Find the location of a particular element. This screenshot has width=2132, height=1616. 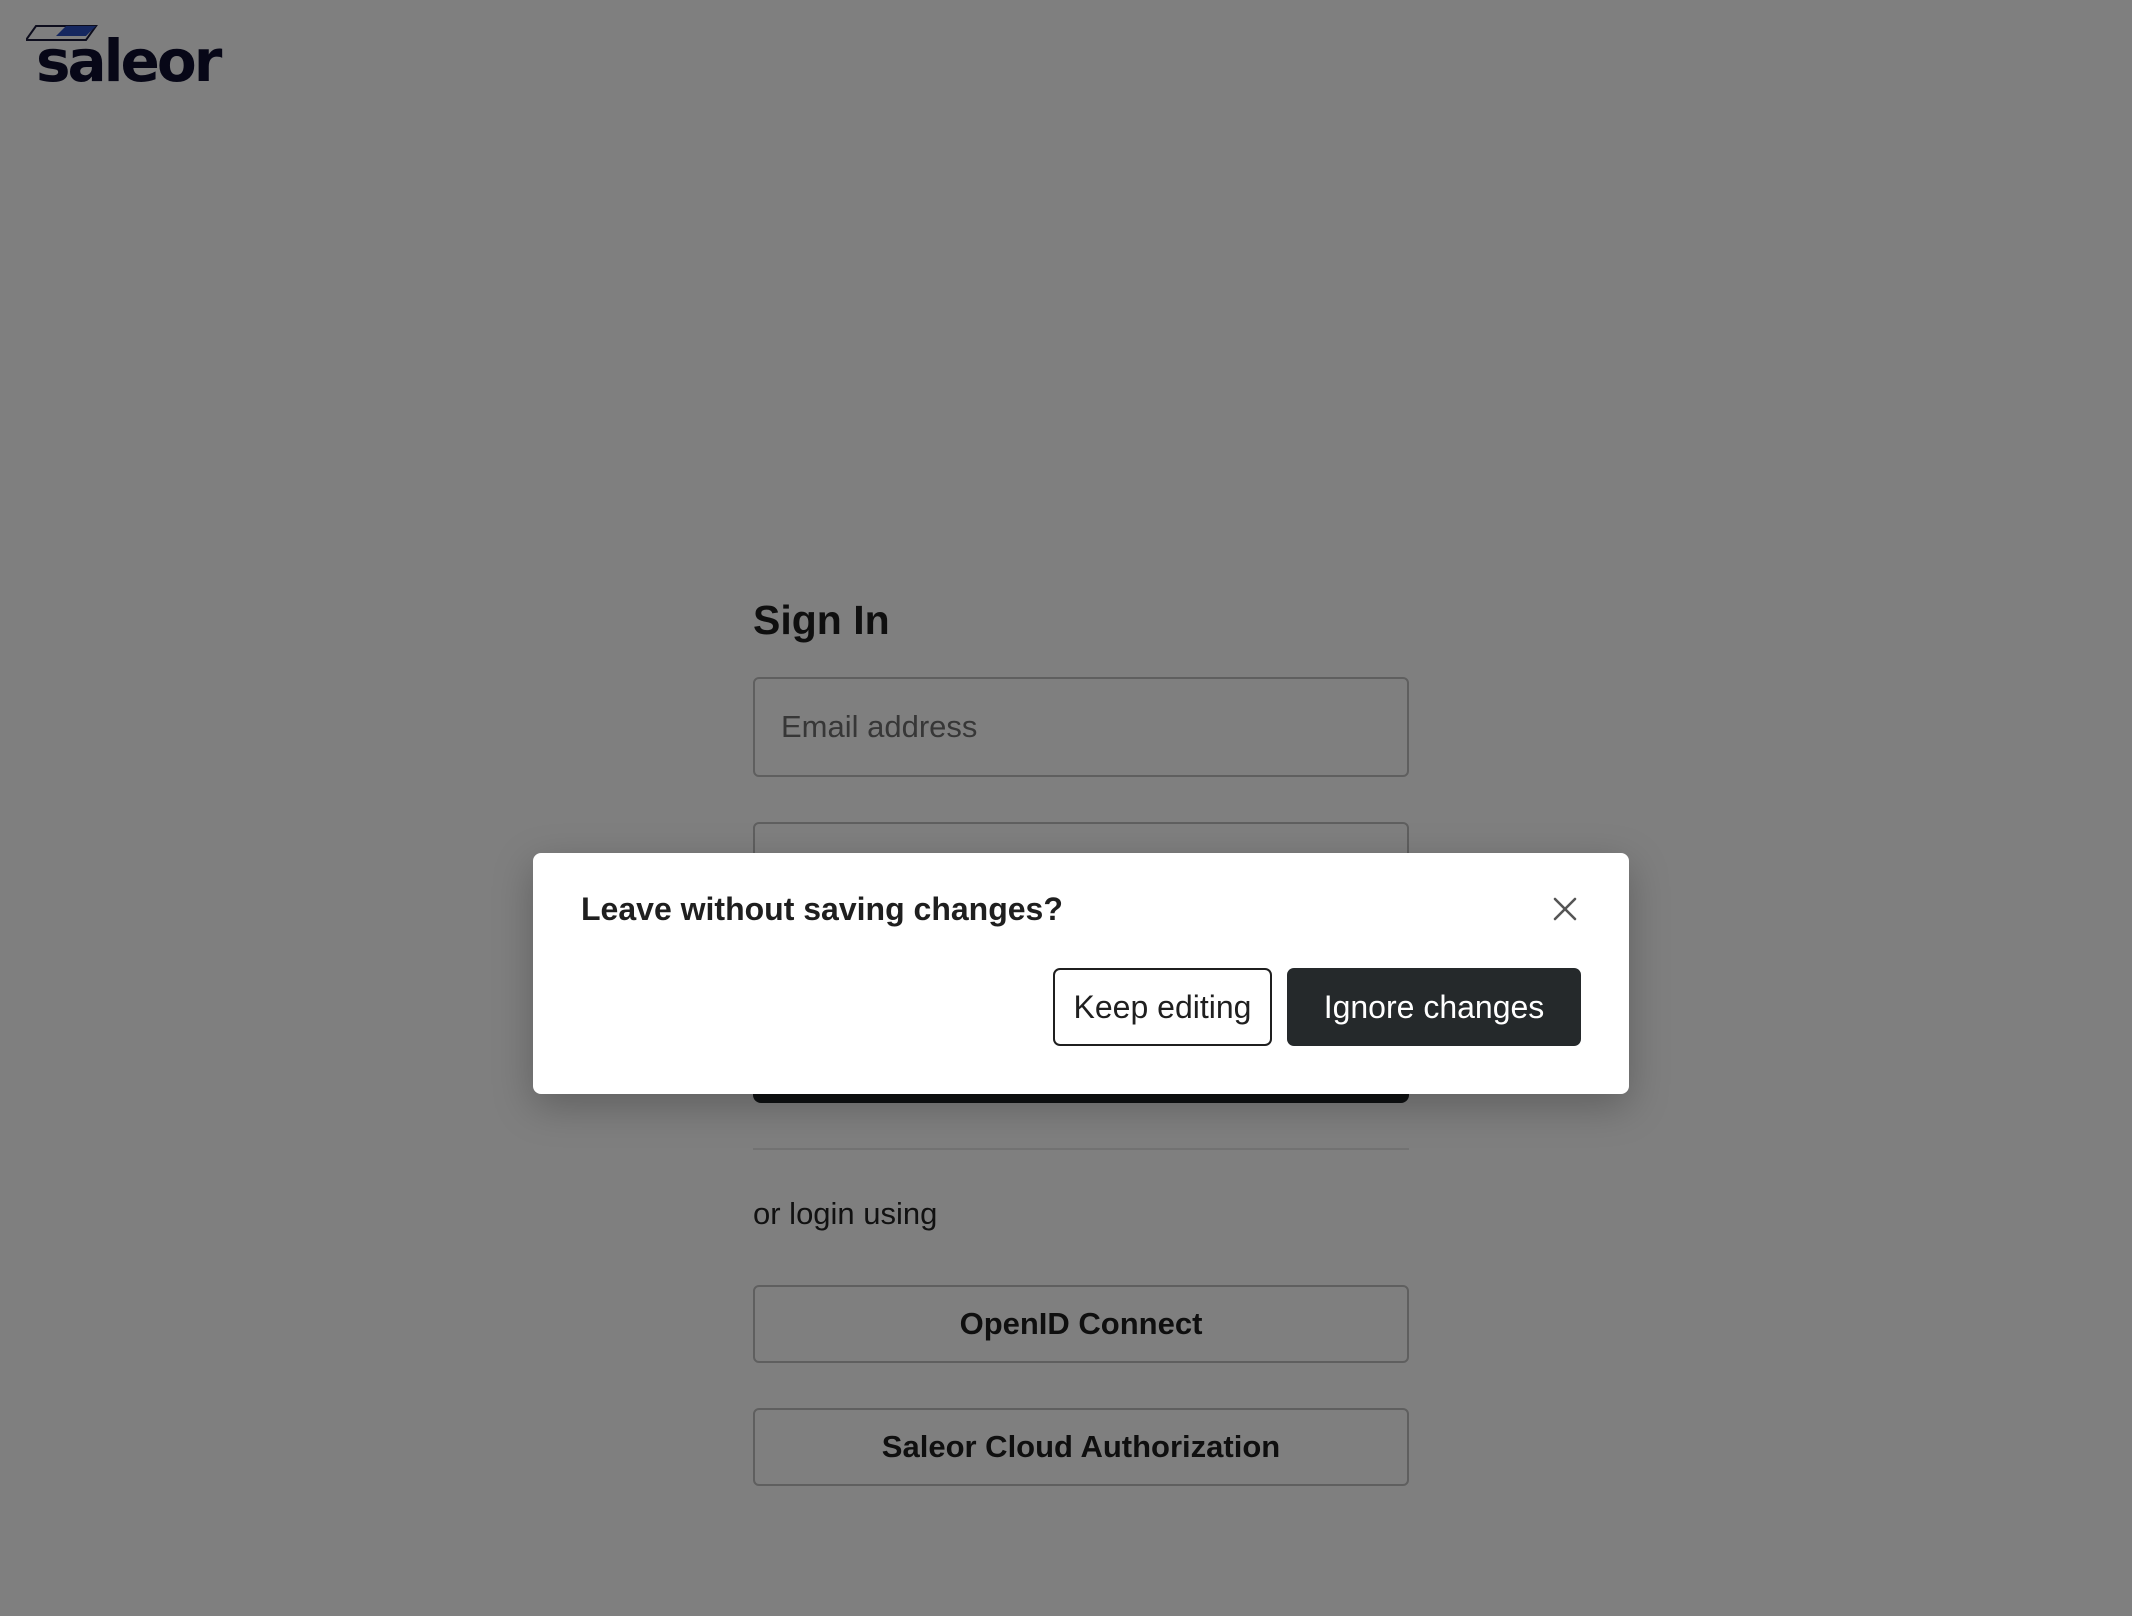

ignore-changes-button: Ignore changes is located at coordinates (1434, 1007).